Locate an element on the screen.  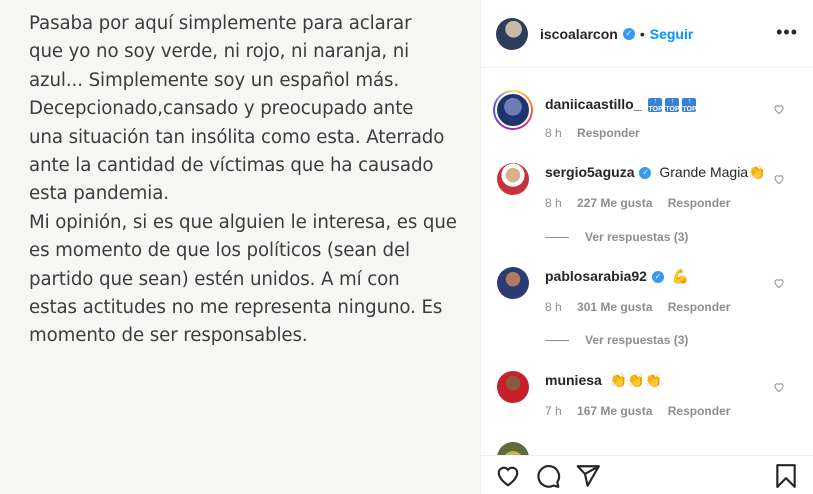
more-horizontal-icon: ••• is located at coordinates (787, 32).